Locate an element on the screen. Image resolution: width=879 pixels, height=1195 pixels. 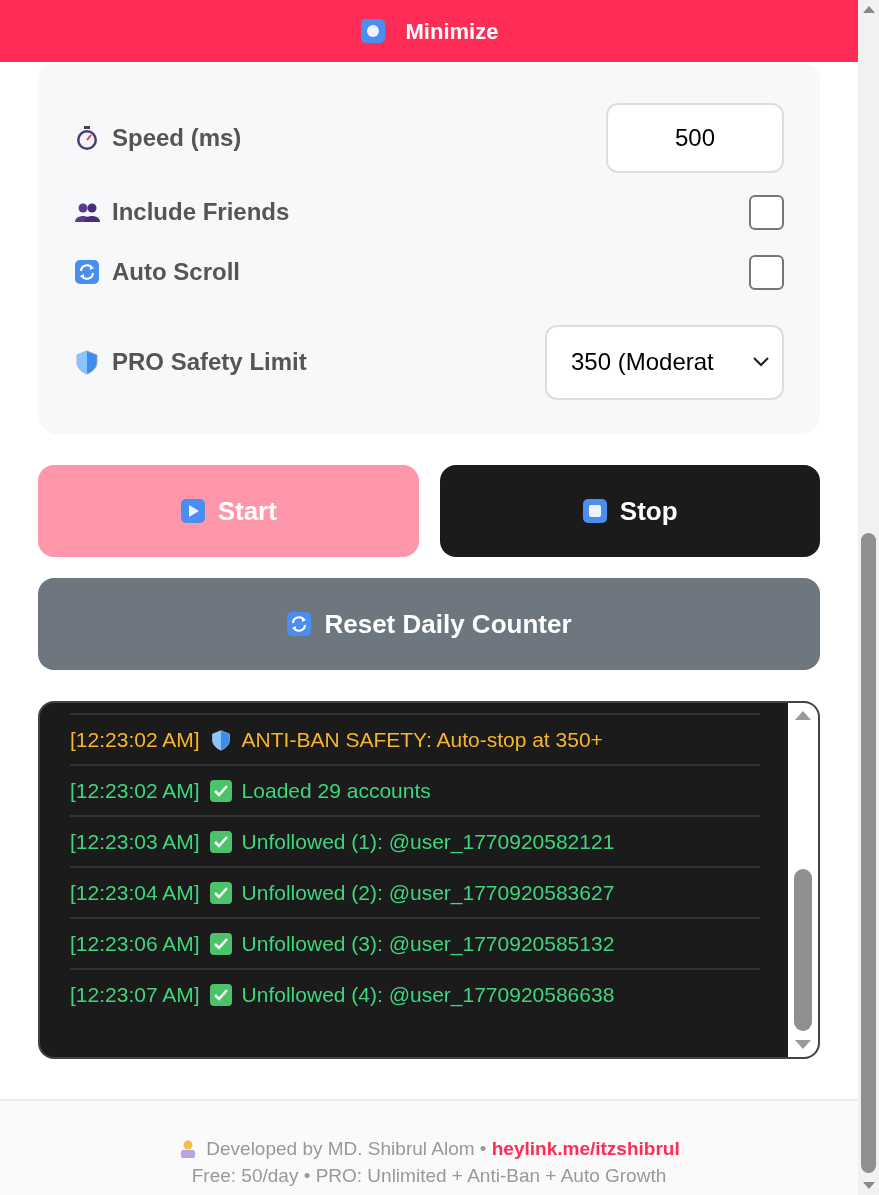
chevron-down-icon is located at coordinates (761, 362).